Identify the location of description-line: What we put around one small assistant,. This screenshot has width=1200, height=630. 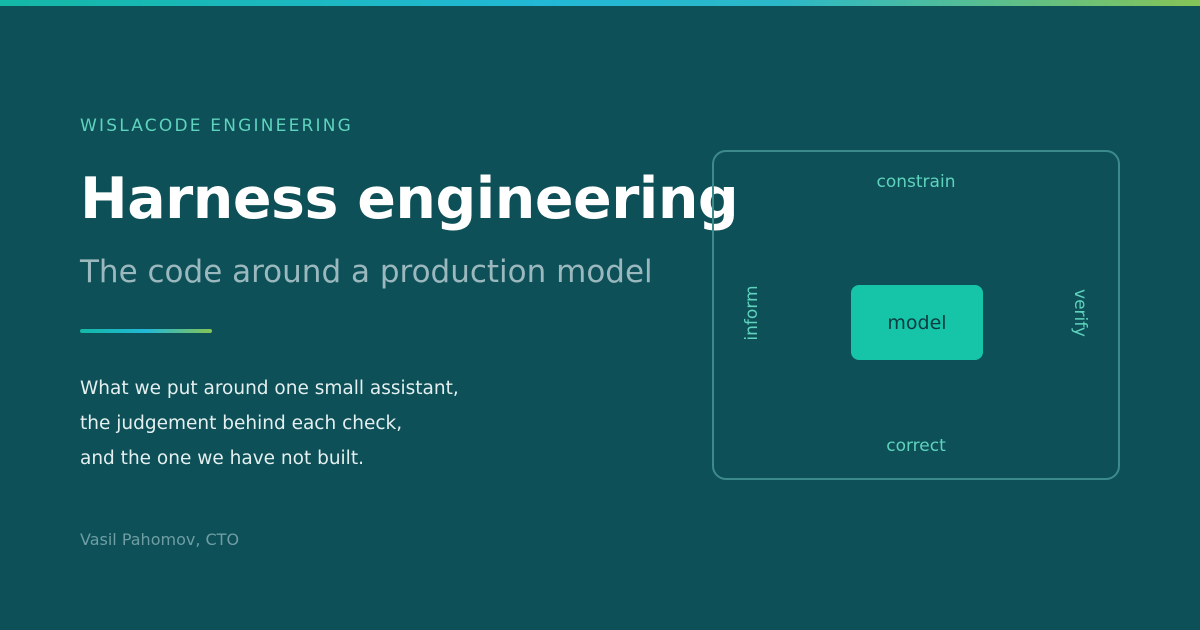
(269, 388).